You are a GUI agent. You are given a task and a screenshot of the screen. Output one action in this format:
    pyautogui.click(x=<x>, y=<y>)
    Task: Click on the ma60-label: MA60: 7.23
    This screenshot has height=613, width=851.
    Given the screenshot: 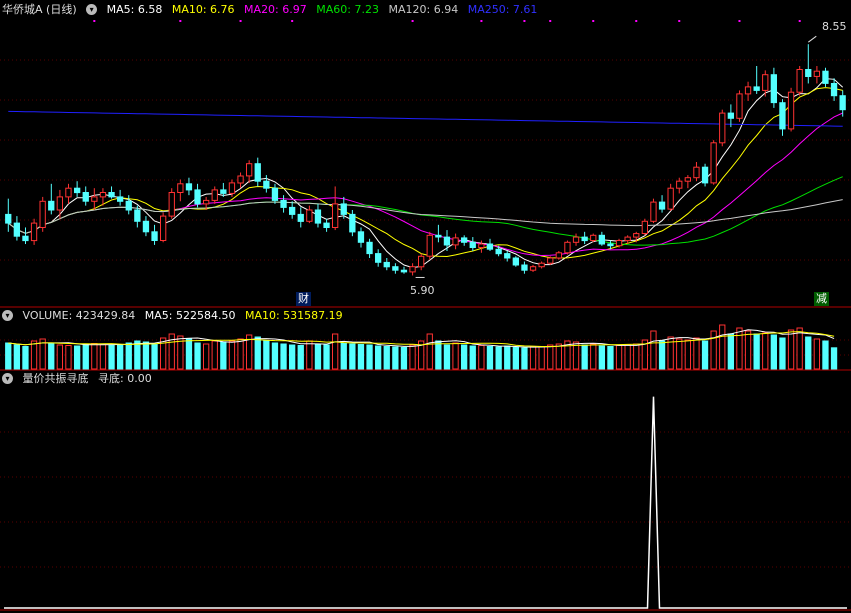 What is the action you would take?
    pyautogui.click(x=347, y=9)
    